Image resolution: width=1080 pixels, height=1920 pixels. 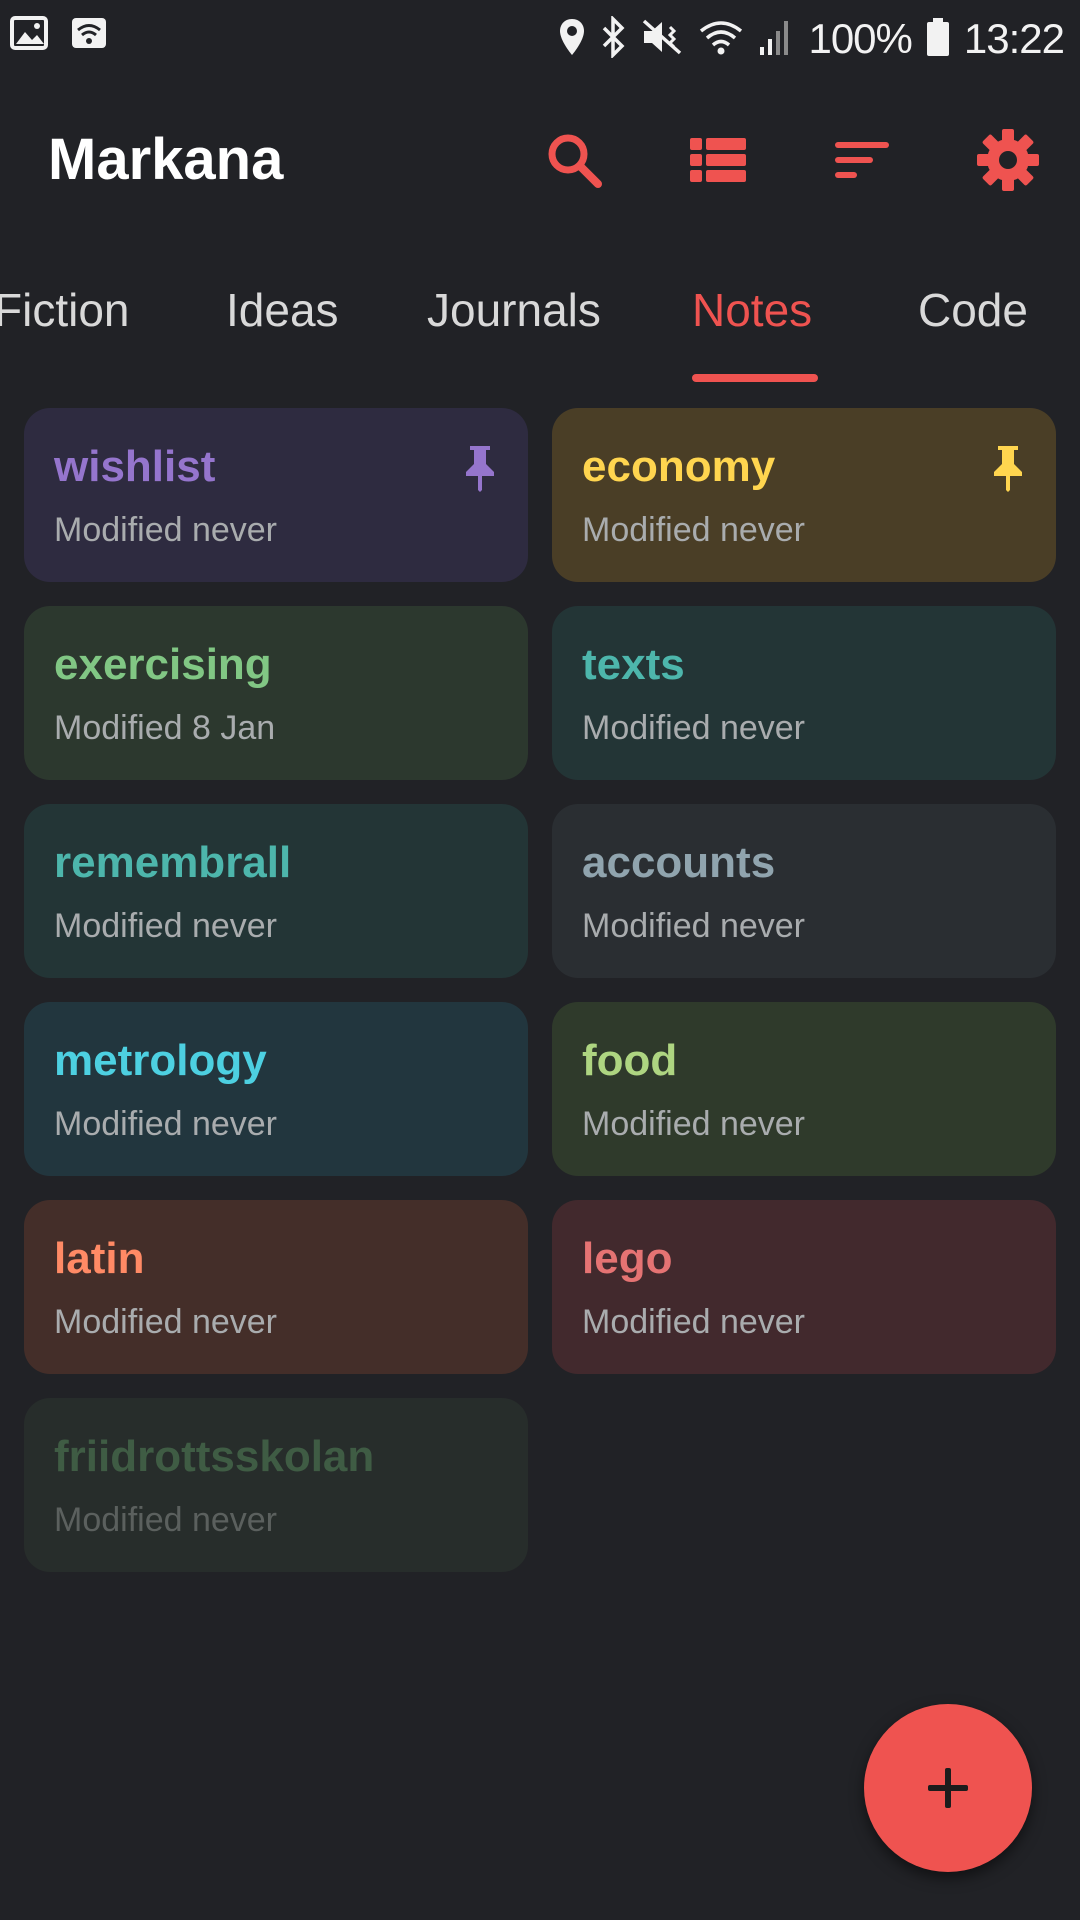 I want to click on wifi-signal-icon, so click(x=721, y=39).